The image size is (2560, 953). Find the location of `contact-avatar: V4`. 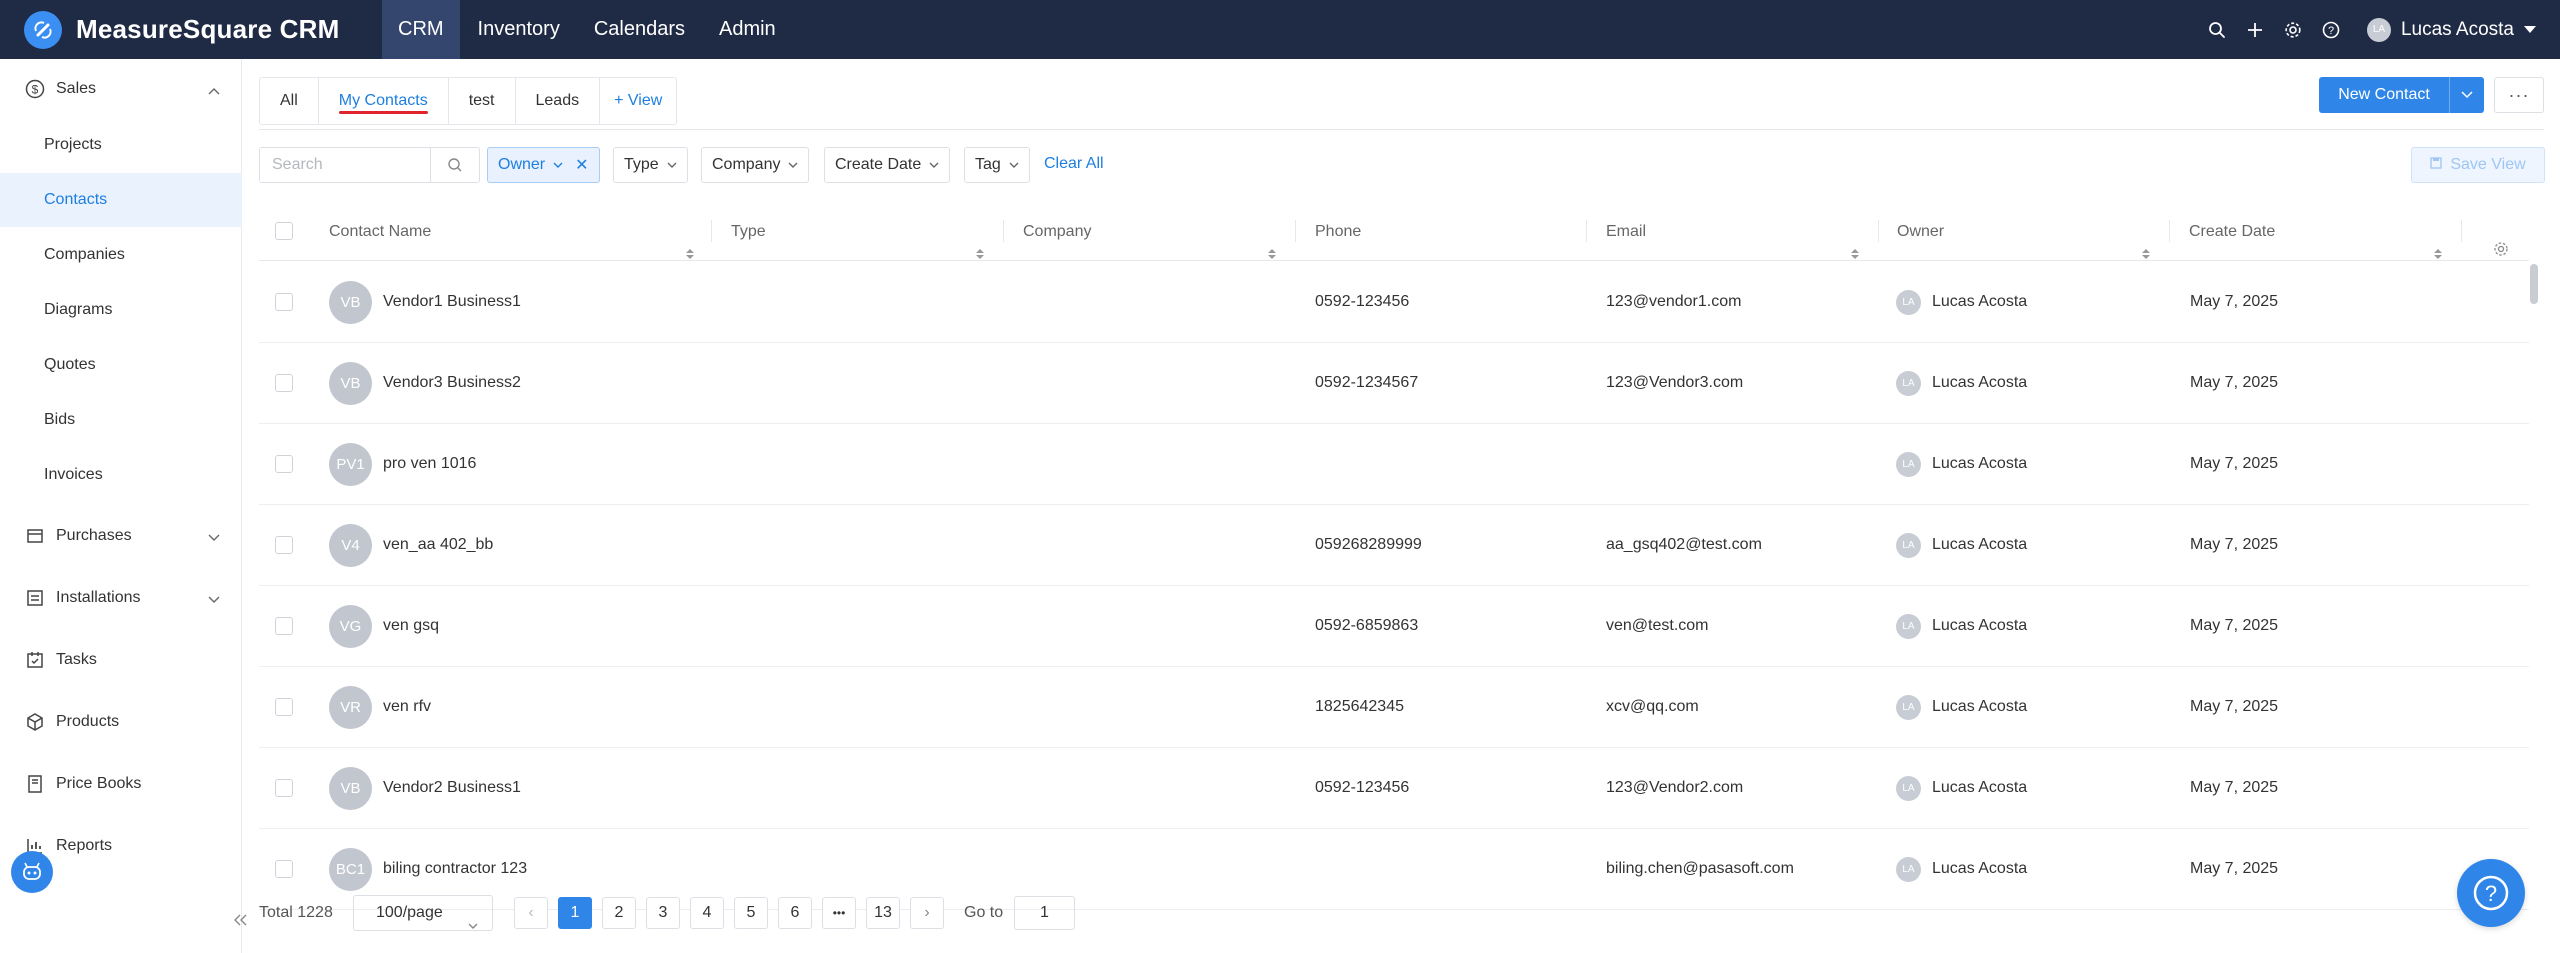

contact-avatar: V4 is located at coordinates (350, 545).